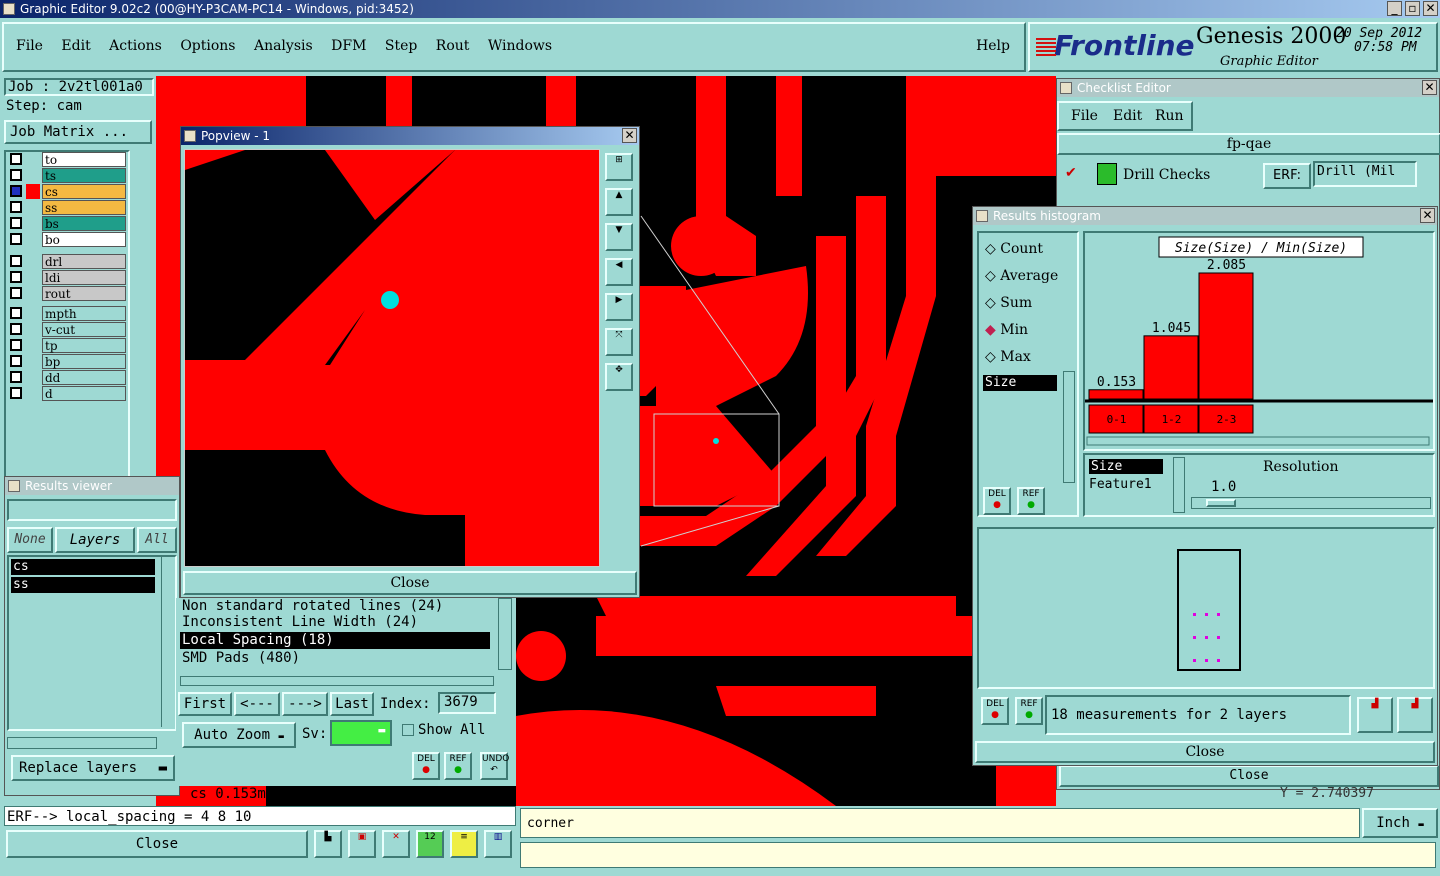 This screenshot has height=876, width=1440. What do you see at coordinates (997, 501) in the screenshot?
I see `histogram-del-button-top: DEL ●` at bounding box center [997, 501].